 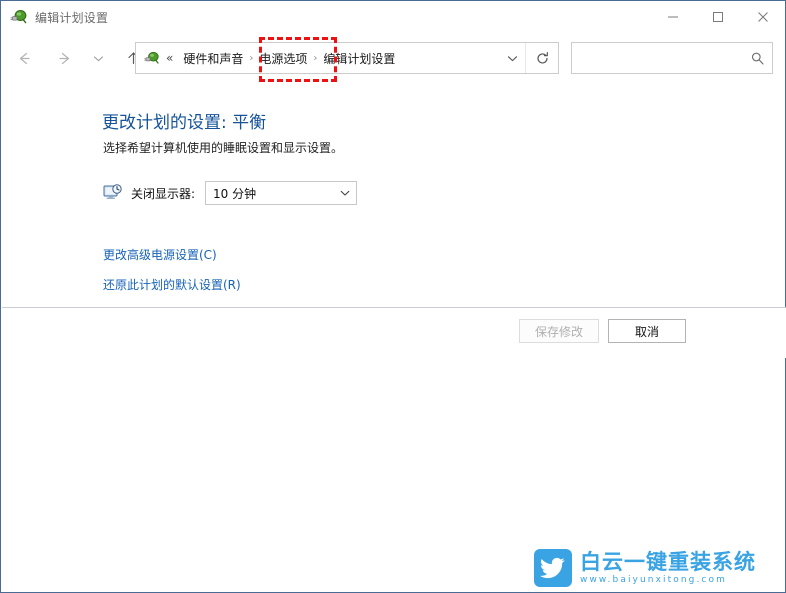 I want to click on page-subtitle: 选择希望计算机使用的睡眠设置和显示设置。, so click(x=223, y=148).